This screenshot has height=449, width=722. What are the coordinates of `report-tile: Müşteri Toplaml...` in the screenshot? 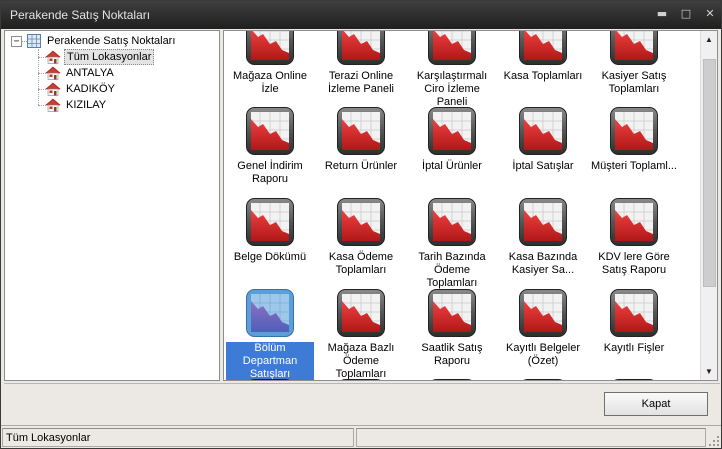 It's located at (634, 149).